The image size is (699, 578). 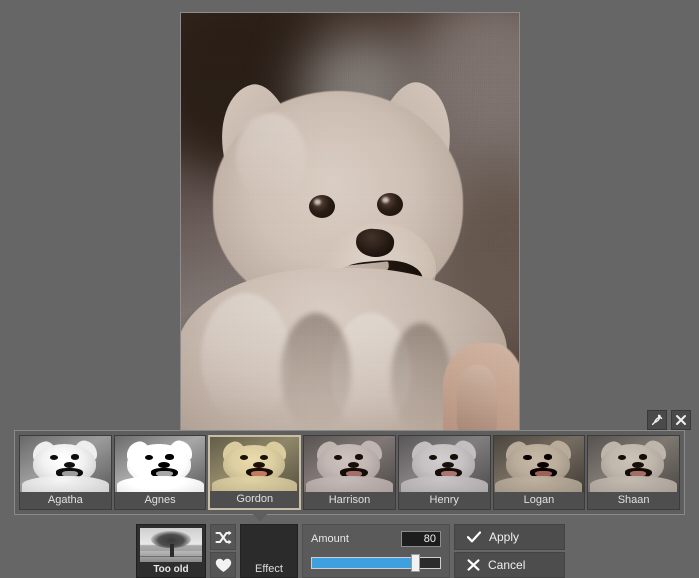 I want to click on thumbnail-label: Agatha, so click(x=65, y=500).